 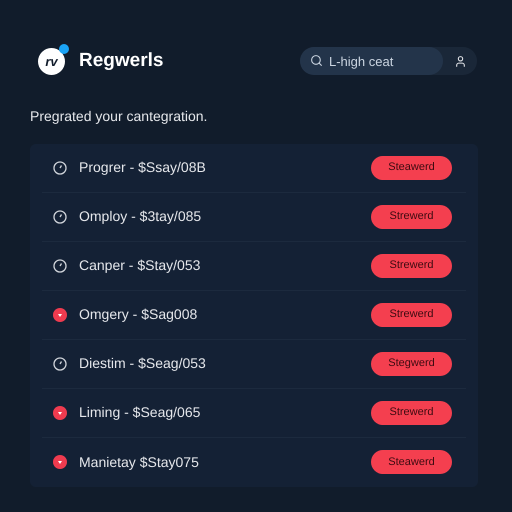 What do you see at coordinates (460, 61) in the screenshot?
I see `user-icon` at bounding box center [460, 61].